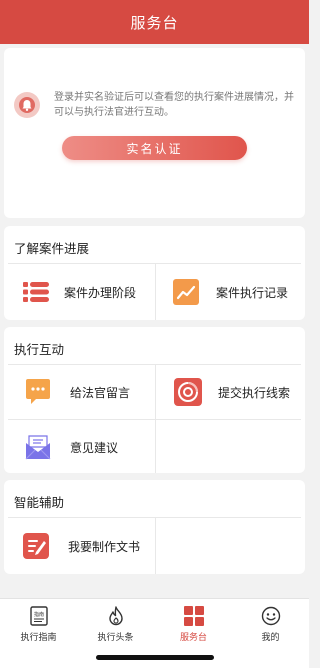 This screenshot has height=668, width=320. What do you see at coordinates (100, 292) in the screenshot?
I see `case-stages-label: 案件办理阶段` at bounding box center [100, 292].